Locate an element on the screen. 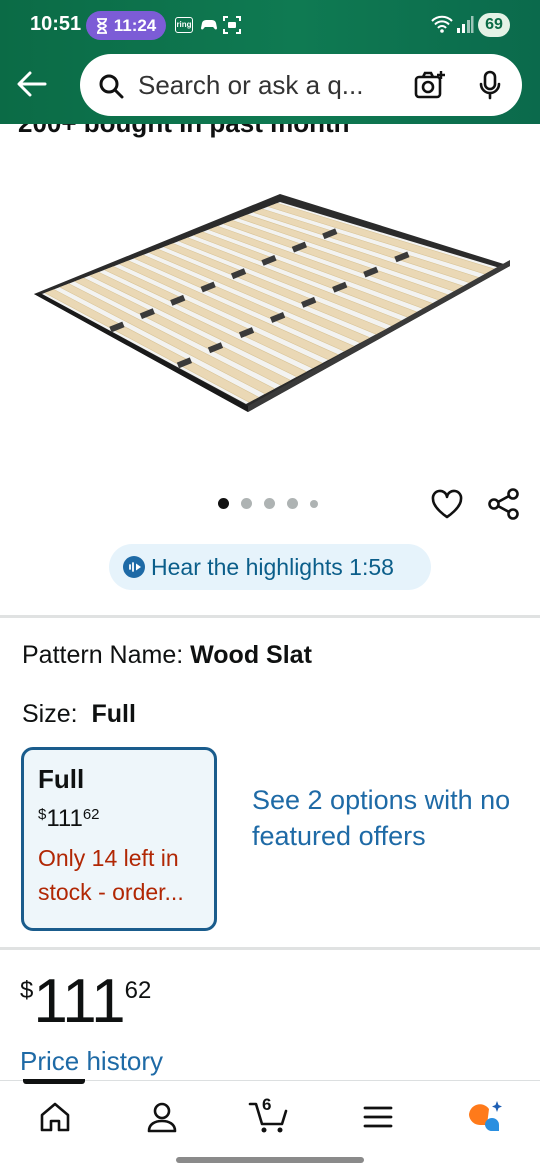  heart-icon is located at coordinates (447, 504).